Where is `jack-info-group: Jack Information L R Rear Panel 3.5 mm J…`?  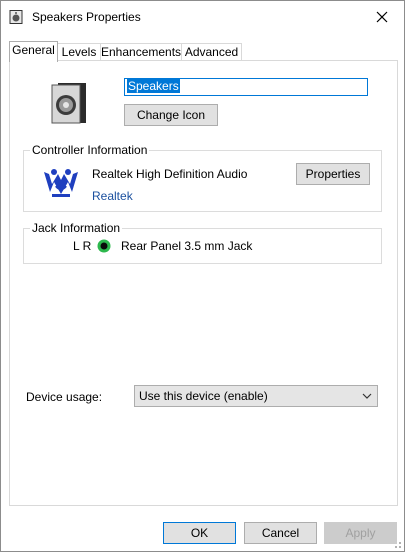 jack-info-group: Jack Information L R Rear Panel 3.5 mm J… is located at coordinates (202, 242).